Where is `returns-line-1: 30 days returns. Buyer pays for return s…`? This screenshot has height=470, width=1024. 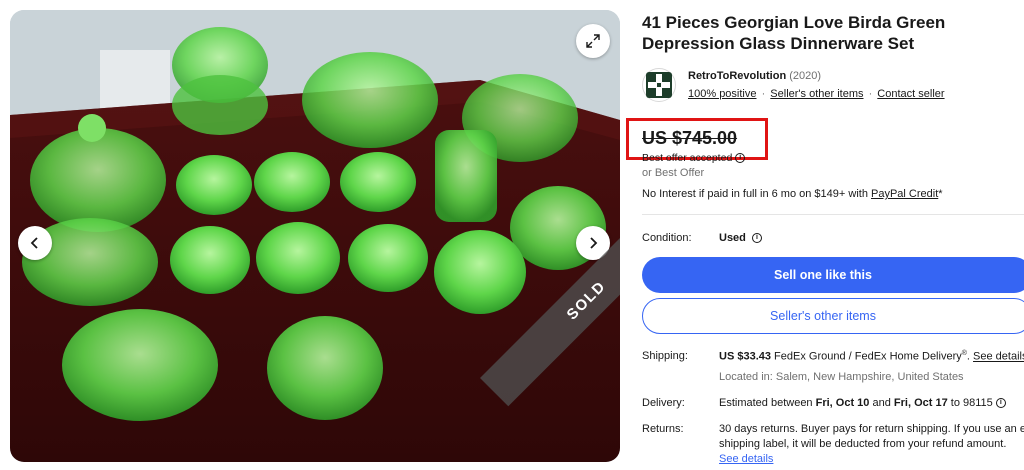 returns-line-1: 30 days returns. Buyer pays for return s… is located at coordinates (871, 429).